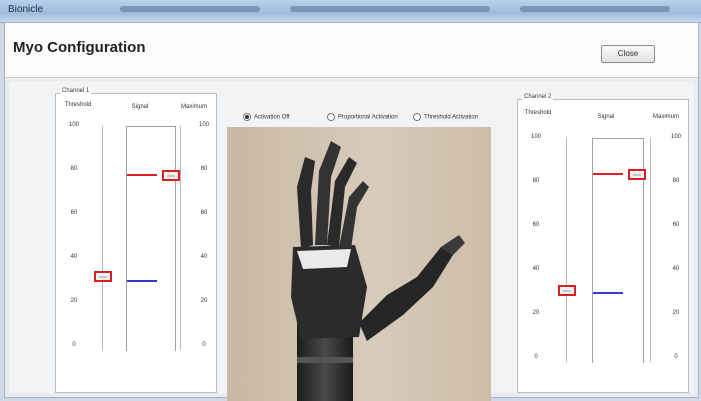 This screenshot has width=701, height=401. Describe the element at coordinates (628, 54) in the screenshot. I see `close-button: Close` at that location.